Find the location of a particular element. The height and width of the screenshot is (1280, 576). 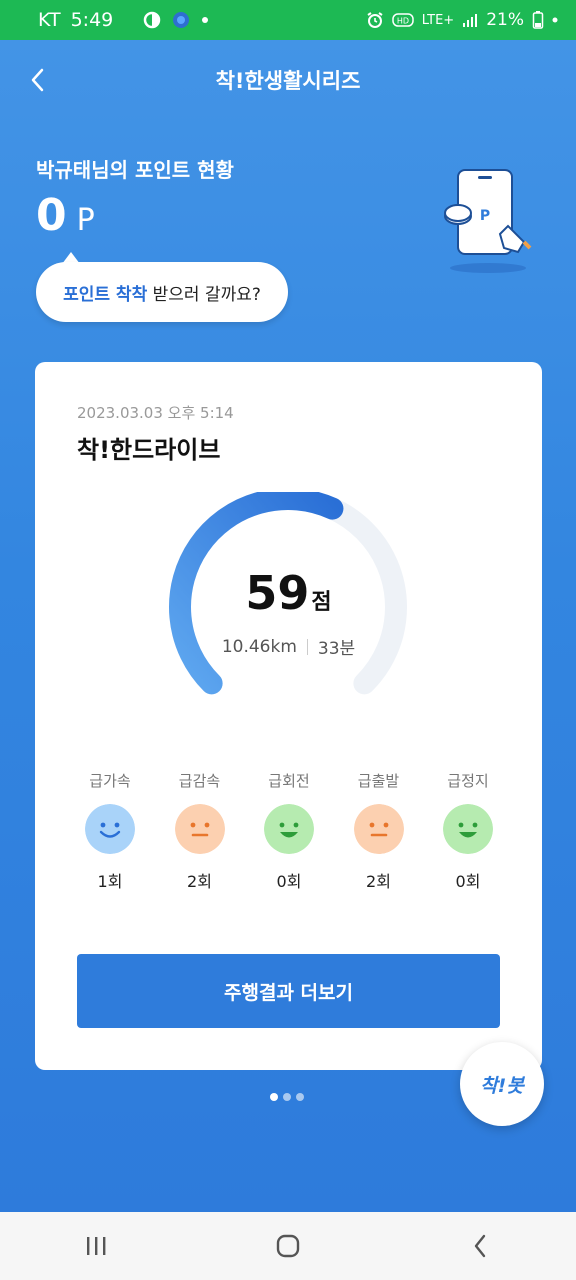

more-notifications-icon is located at coordinates (205, 20).